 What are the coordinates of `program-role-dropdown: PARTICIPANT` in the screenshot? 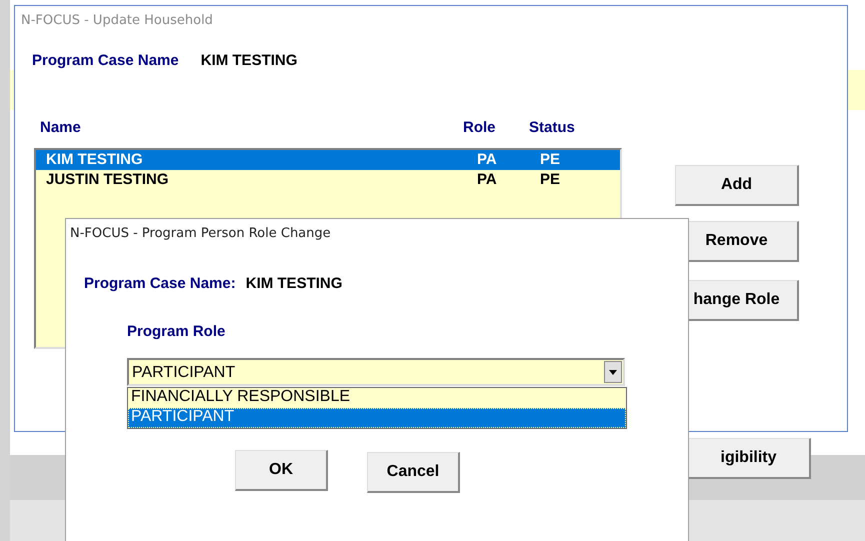 It's located at (376, 372).